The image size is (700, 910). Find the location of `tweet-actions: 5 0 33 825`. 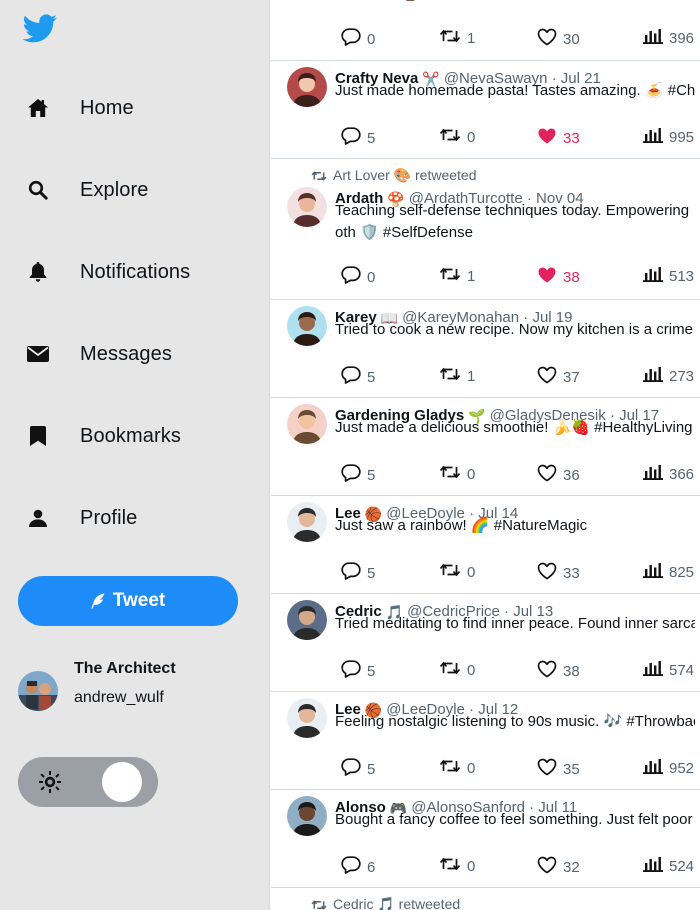

tweet-actions: 5 0 33 825 is located at coordinates (520, 573).